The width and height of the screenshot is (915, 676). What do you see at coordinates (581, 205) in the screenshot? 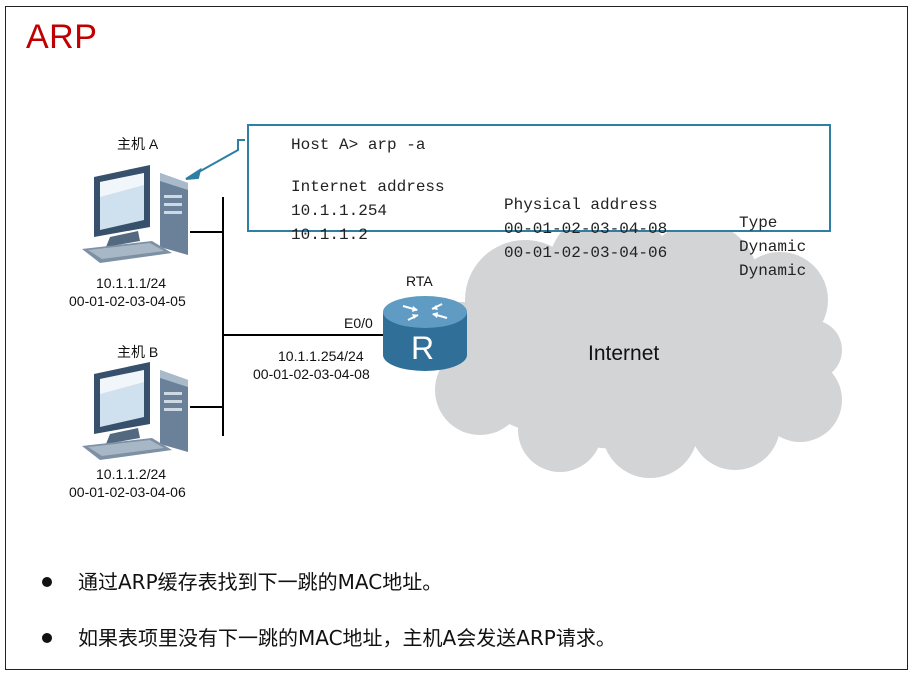
I see `arp-header-mac: Physical address` at bounding box center [581, 205].